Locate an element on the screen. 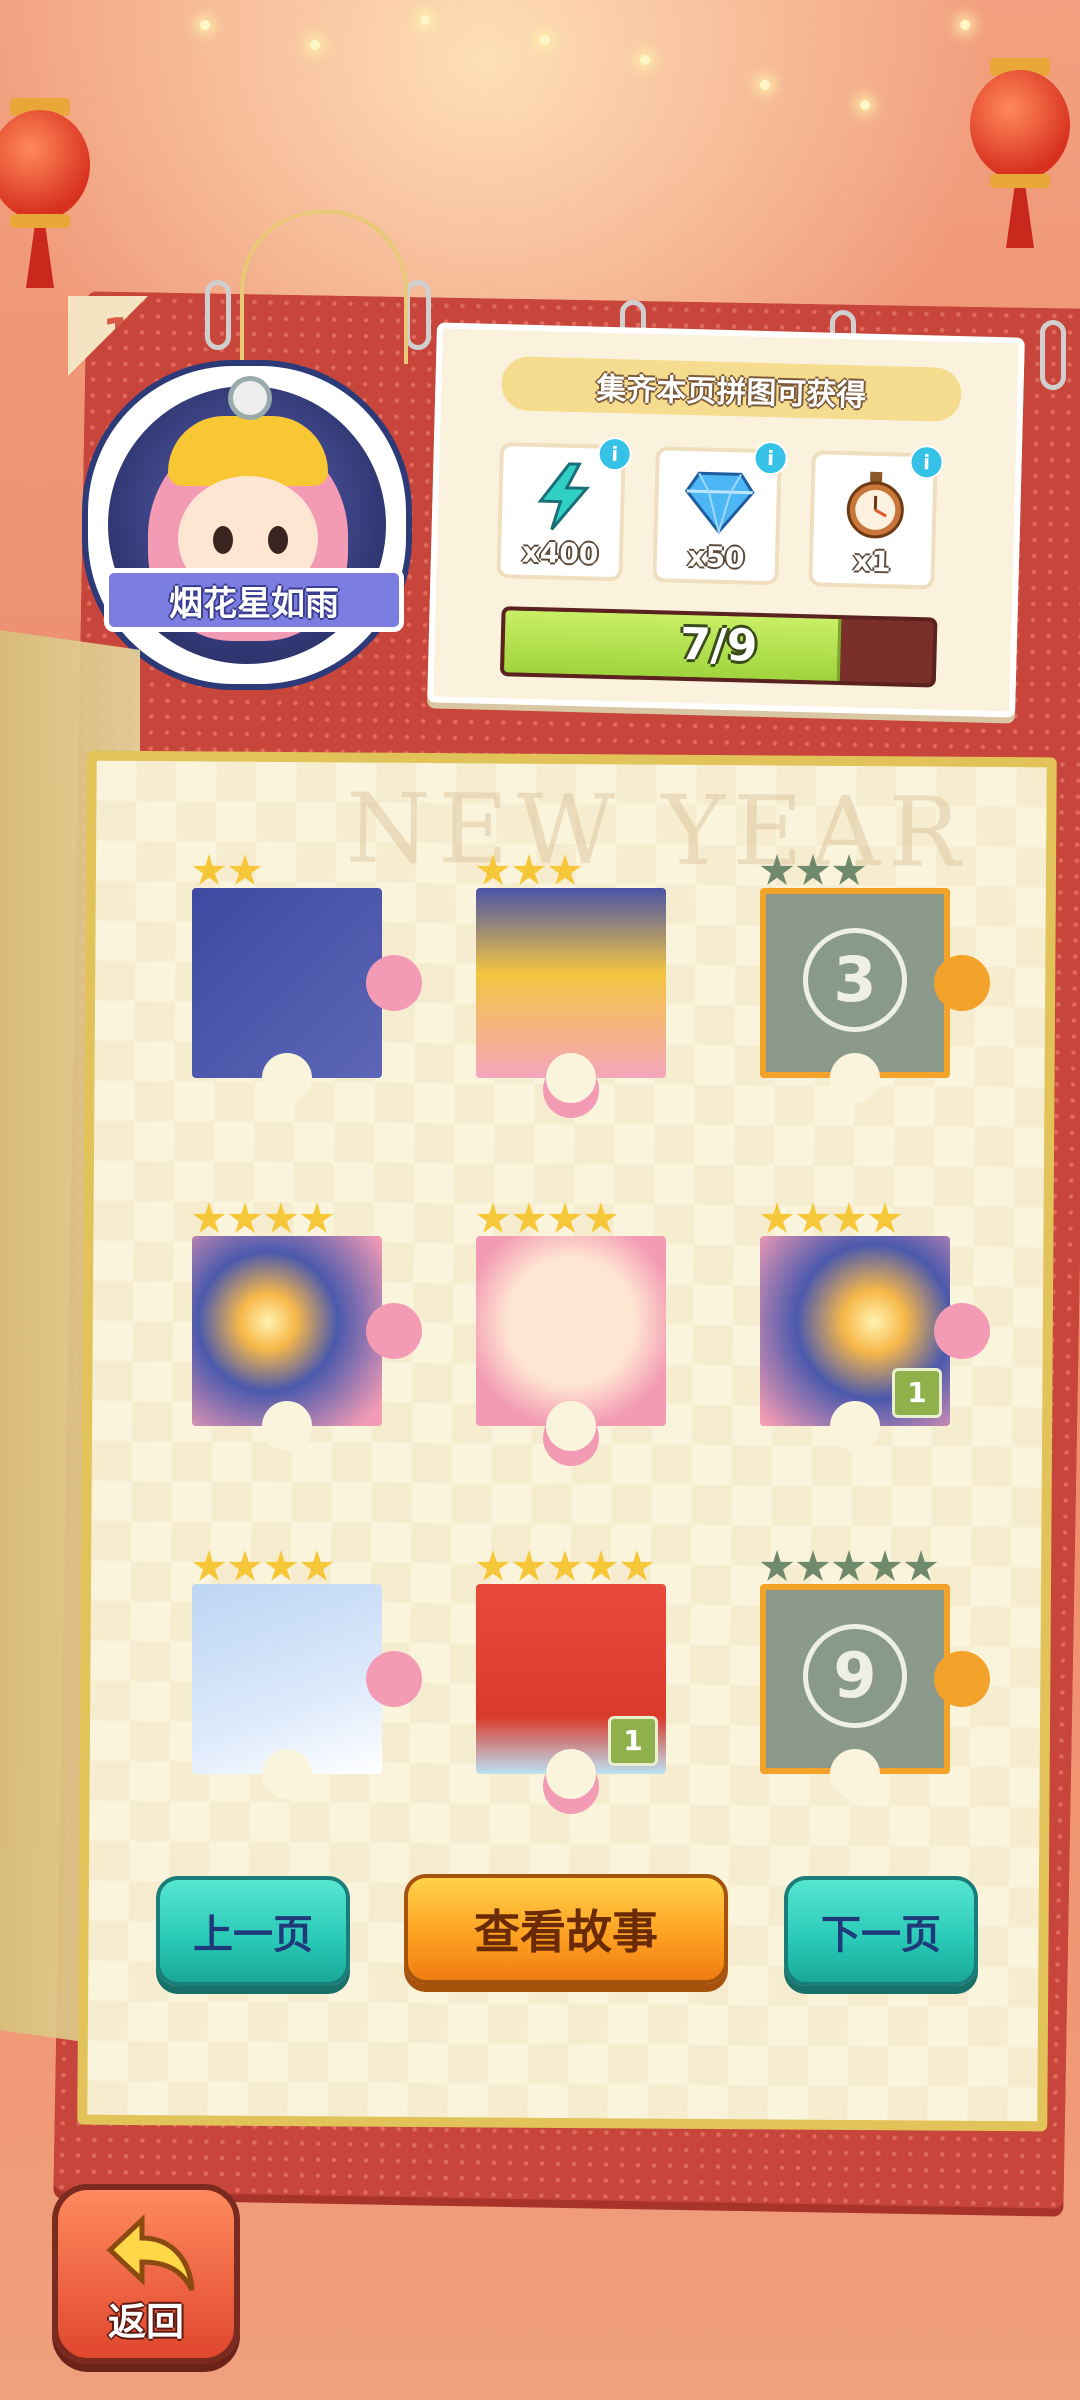 The image size is (1080, 2400). reward-quantity: x400 is located at coordinates (560, 553).